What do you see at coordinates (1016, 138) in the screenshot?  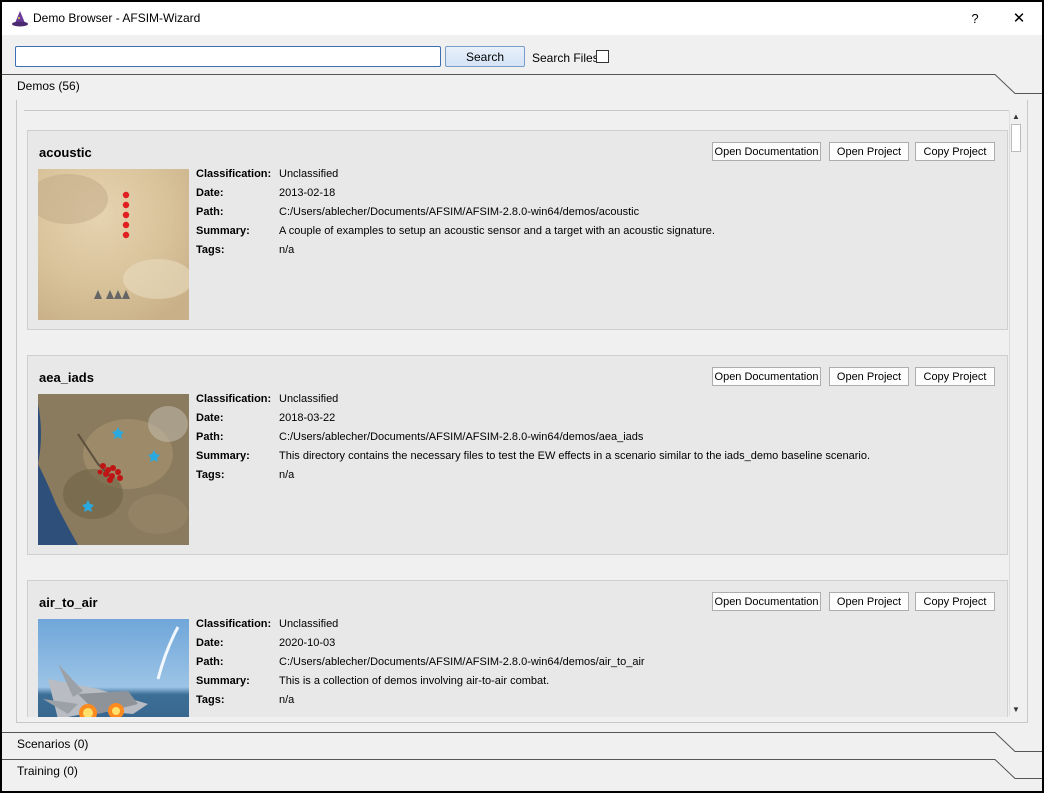 I see `scroll-thumb` at bounding box center [1016, 138].